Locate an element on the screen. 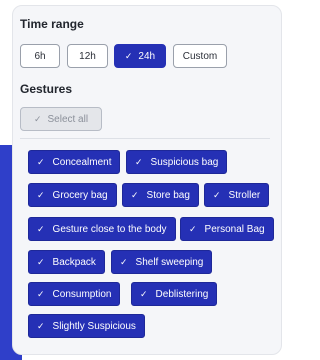  gesture-chip-label: Store bag is located at coordinates (168, 195).